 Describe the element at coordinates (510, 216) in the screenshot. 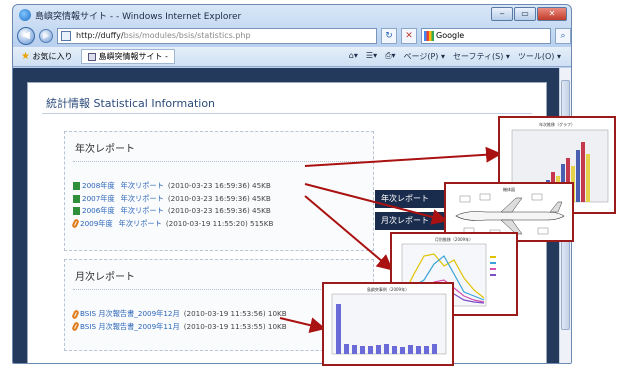

I see `fuselage-shape` at that location.